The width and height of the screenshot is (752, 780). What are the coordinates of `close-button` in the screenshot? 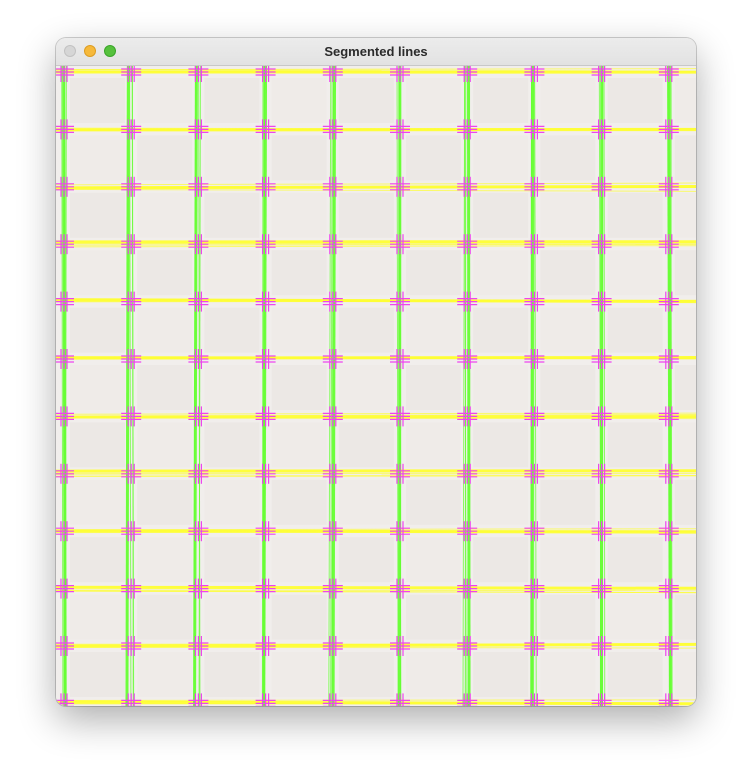 It's located at (70, 51).